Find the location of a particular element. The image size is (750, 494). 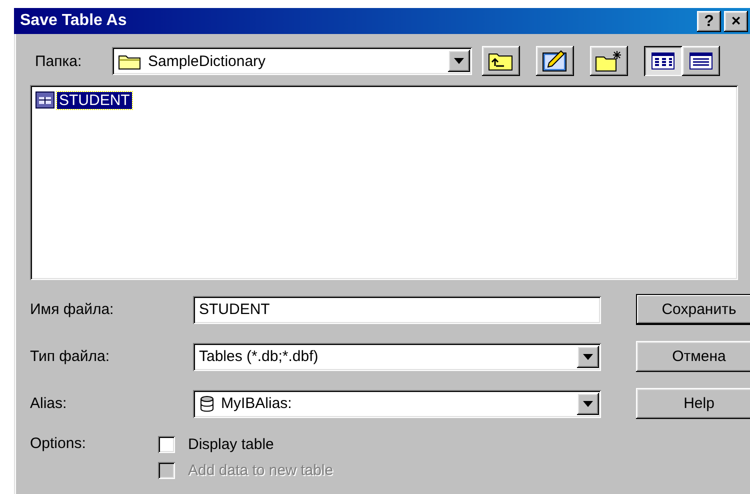

file-type-value: Tables (*.db;*.dbf) is located at coordinates (259, 356).